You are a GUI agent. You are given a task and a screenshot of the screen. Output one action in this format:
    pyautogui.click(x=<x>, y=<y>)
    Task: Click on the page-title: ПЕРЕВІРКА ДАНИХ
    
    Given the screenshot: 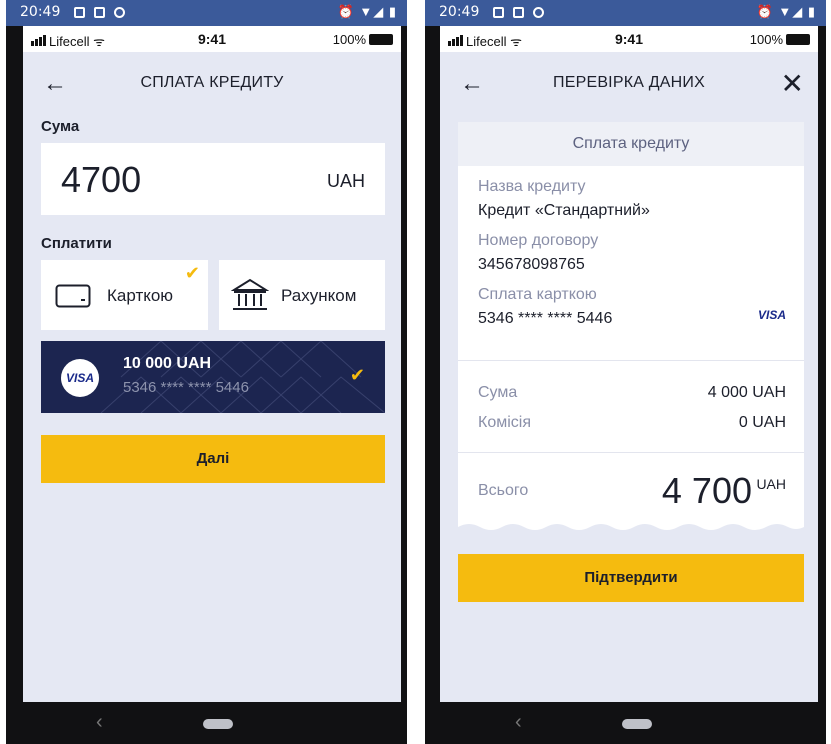 What is the action you would take?
    pyautogui.click(x=629, y=82)
    